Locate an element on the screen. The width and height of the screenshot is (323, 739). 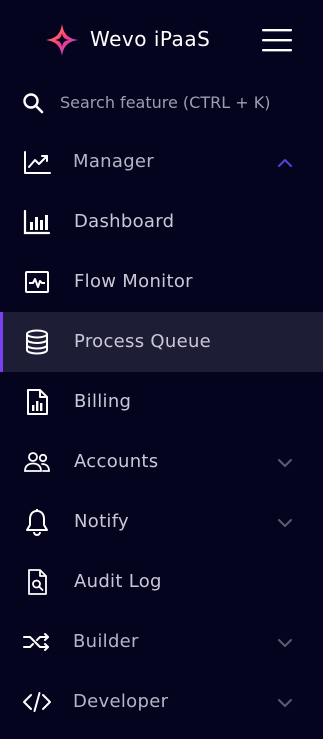
bell-icon is located at coordinates (37, 522).